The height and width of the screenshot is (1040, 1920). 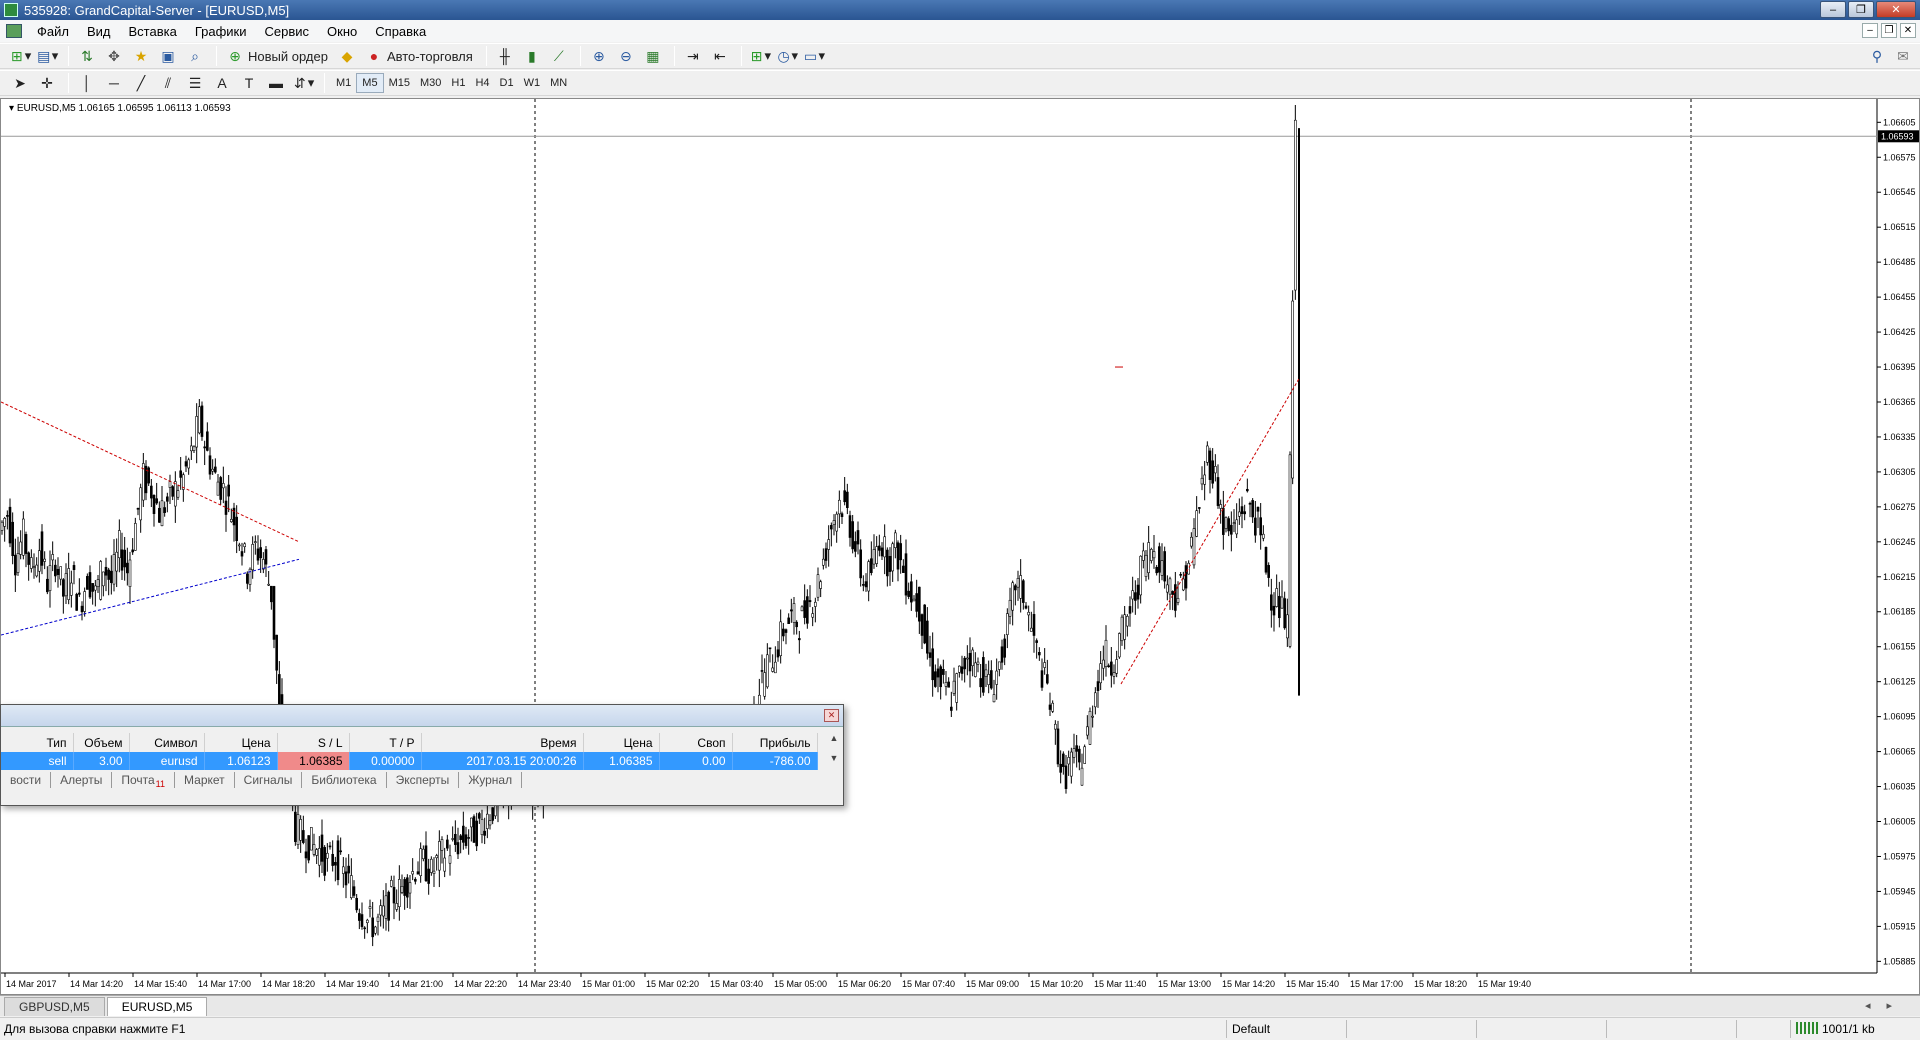 What do you see at coordinates (834, 752) in the screenshot?
I see `terminal-scrollbar: ▲ ▼` at bounding box center [834, 752].